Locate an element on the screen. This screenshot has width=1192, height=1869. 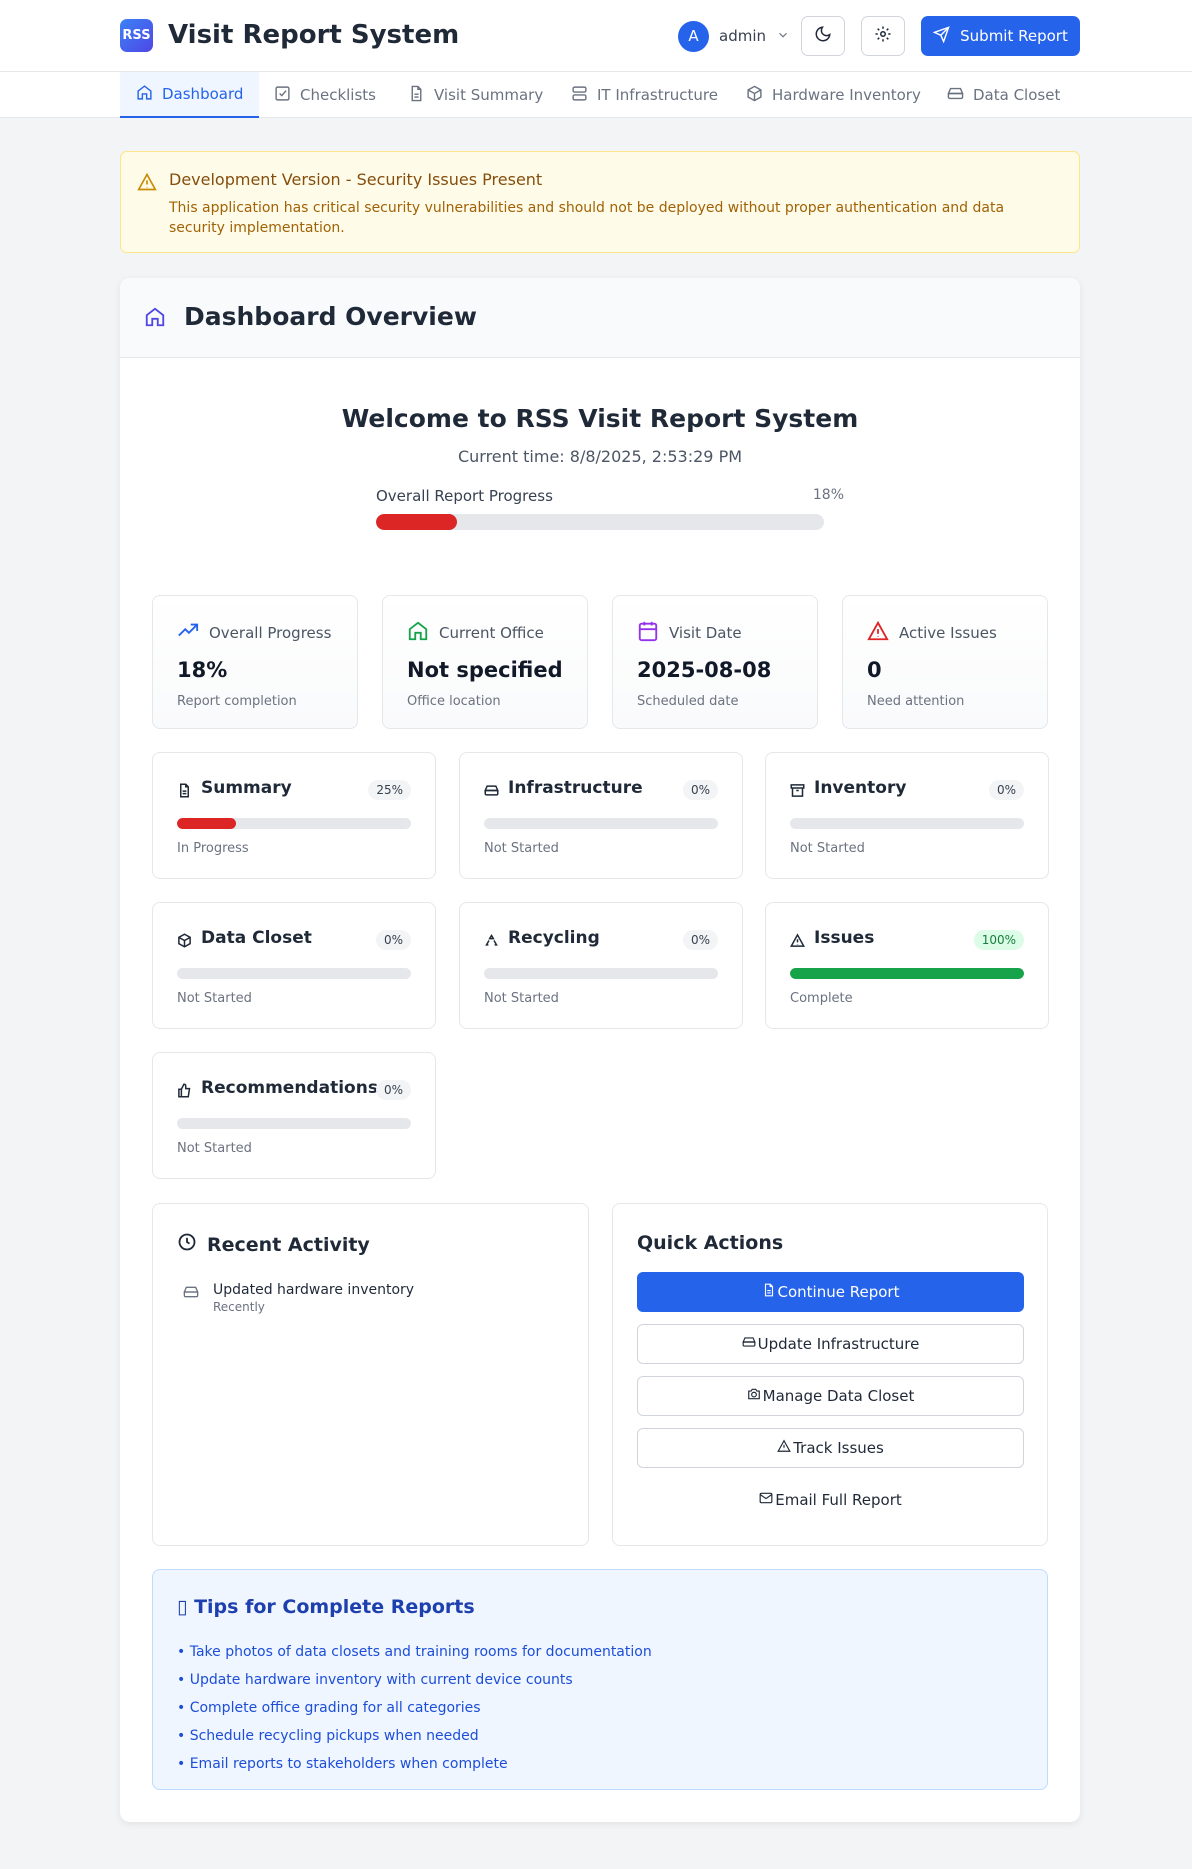
section-card-recycling: Recycling 0% Not Started is located at coordinates (601, 965).